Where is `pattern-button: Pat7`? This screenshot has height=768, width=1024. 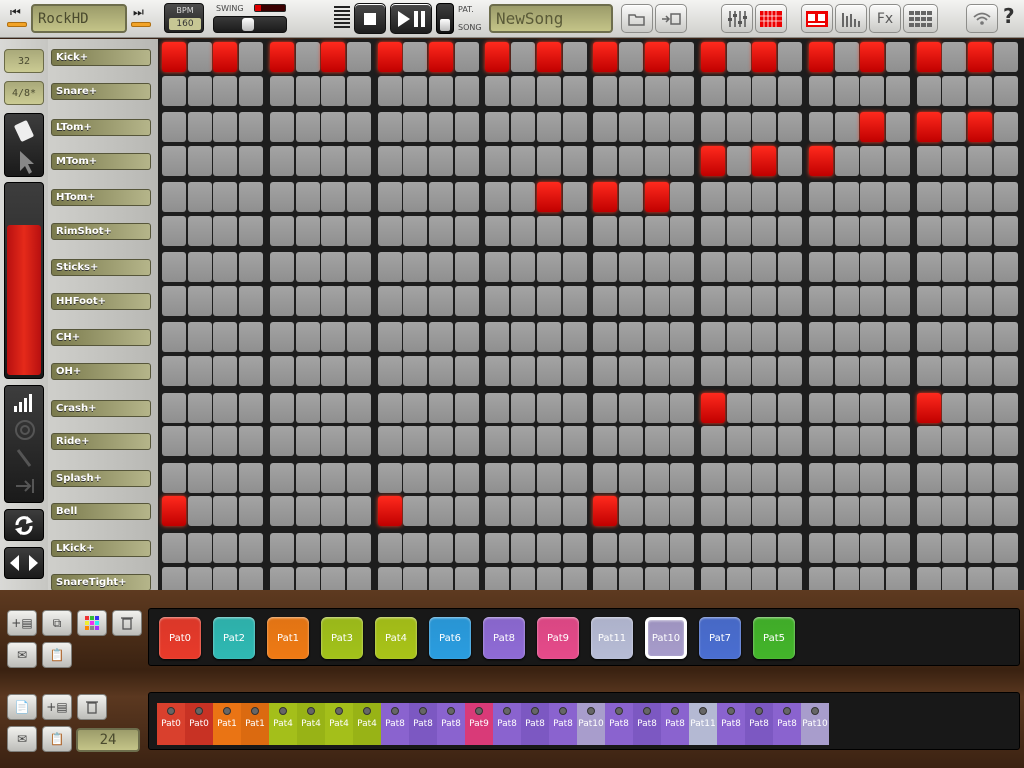
pattern-button: Pat7 is located at coordinates (720, 638).